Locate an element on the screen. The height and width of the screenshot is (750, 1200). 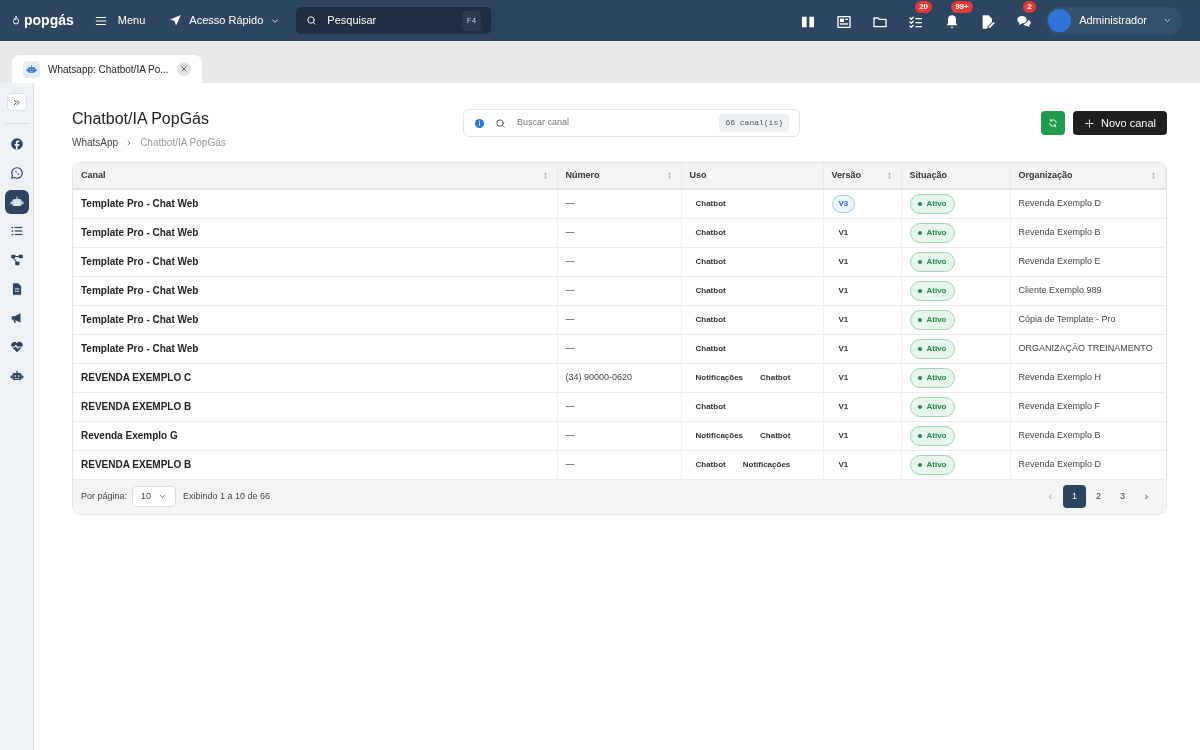
channel-search-bar: Buscar canal 66 canal(is) is located at coordinates (631, 123).